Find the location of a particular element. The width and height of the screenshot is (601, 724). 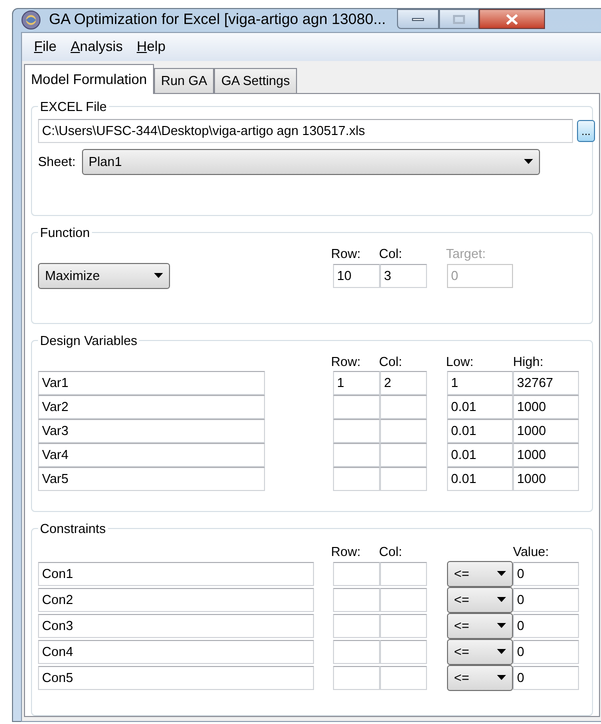

minimize-button is located at coordinates (417, 19).